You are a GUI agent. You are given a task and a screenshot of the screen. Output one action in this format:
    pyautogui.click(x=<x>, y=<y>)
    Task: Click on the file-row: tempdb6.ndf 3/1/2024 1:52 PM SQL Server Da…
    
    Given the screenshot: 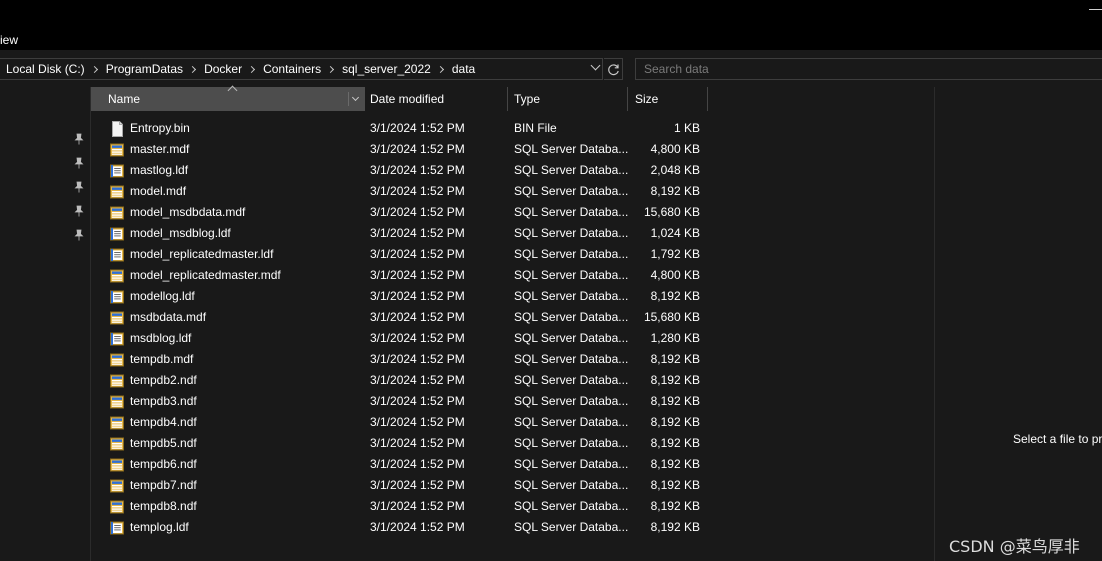 What is the action you would take?
    pyautogui.click(x=399, y=464)
    